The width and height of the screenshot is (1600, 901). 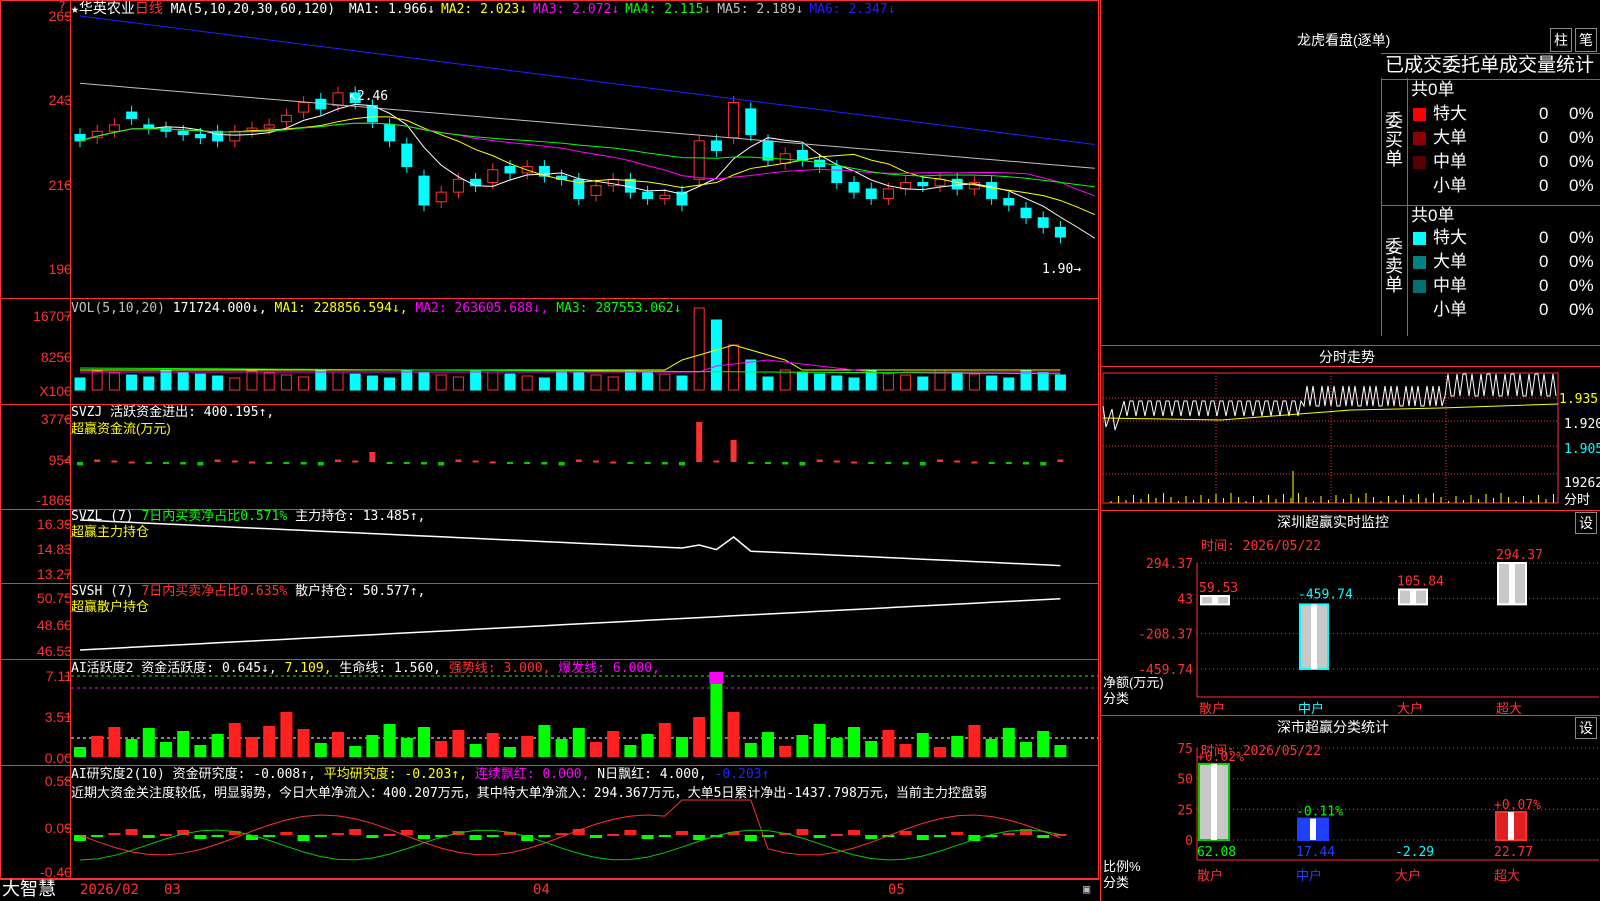 I want to click on sz-class-top-label: +0.07%, so click(x=1517, y=805).